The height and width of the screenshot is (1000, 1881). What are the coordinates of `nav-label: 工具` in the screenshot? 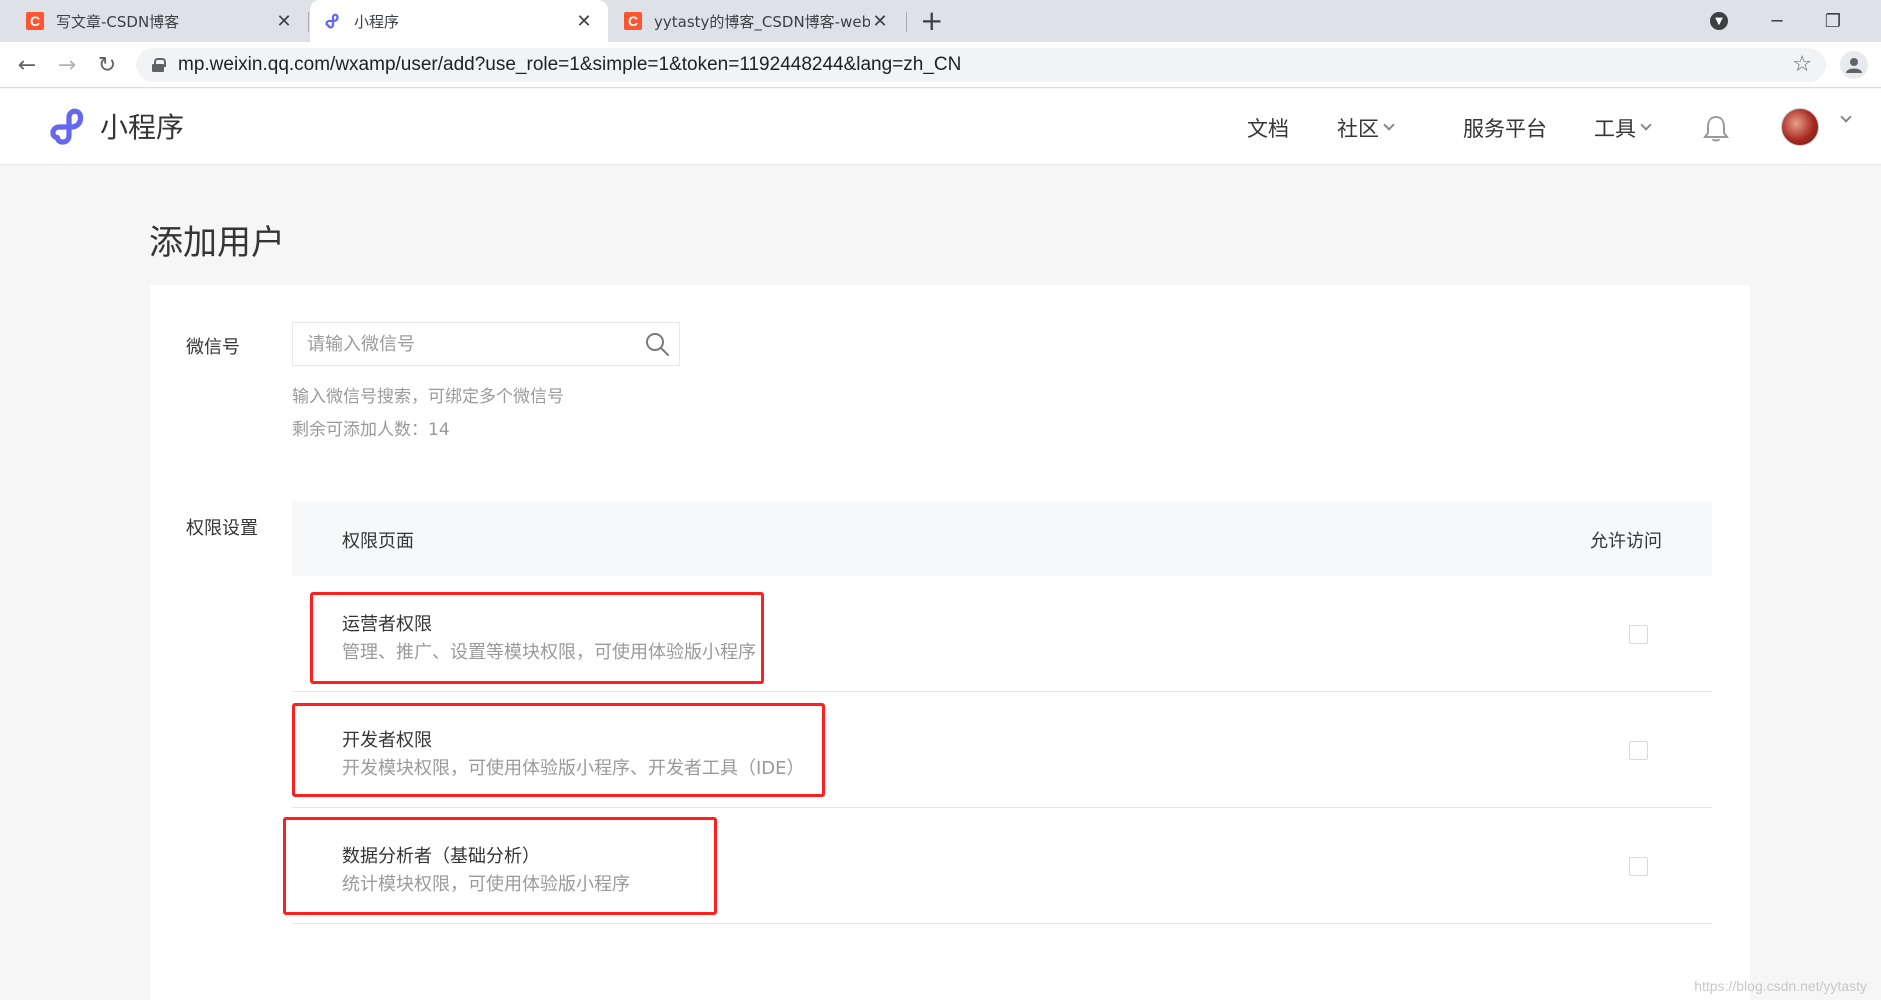 It's located at (1615, 129).